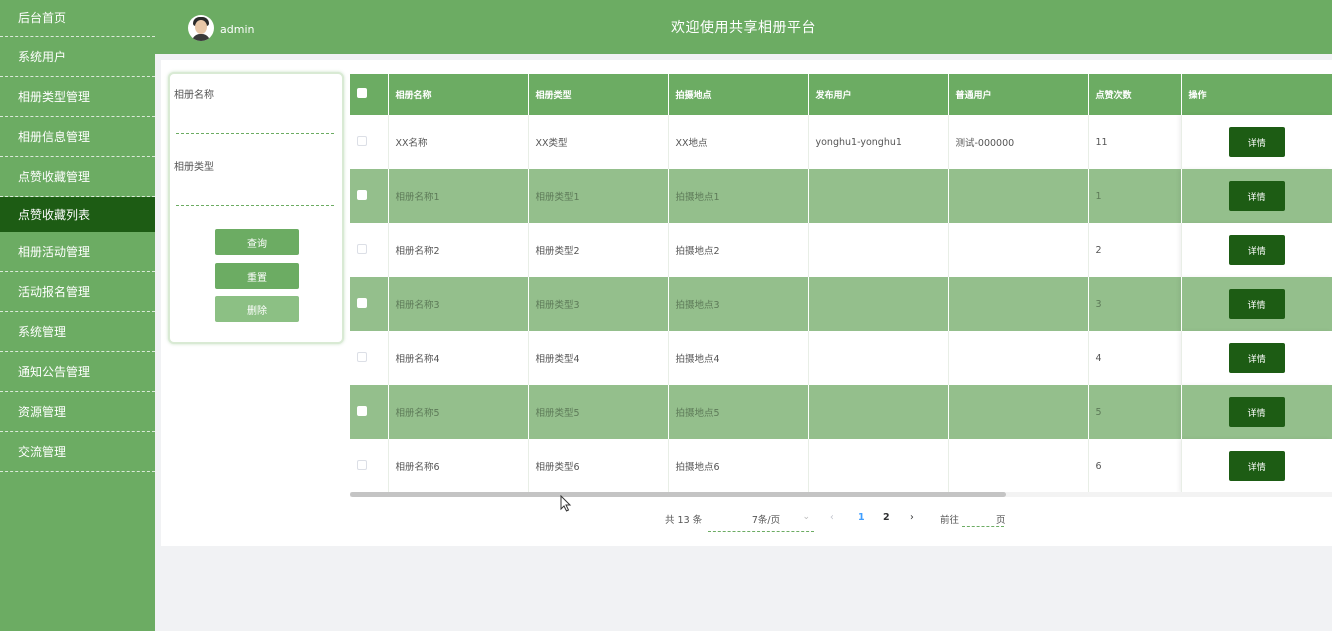  What do you see at coordinates (255, 196) in the screenshot?
I see `album-type-input` at bounding box center [255, 196].